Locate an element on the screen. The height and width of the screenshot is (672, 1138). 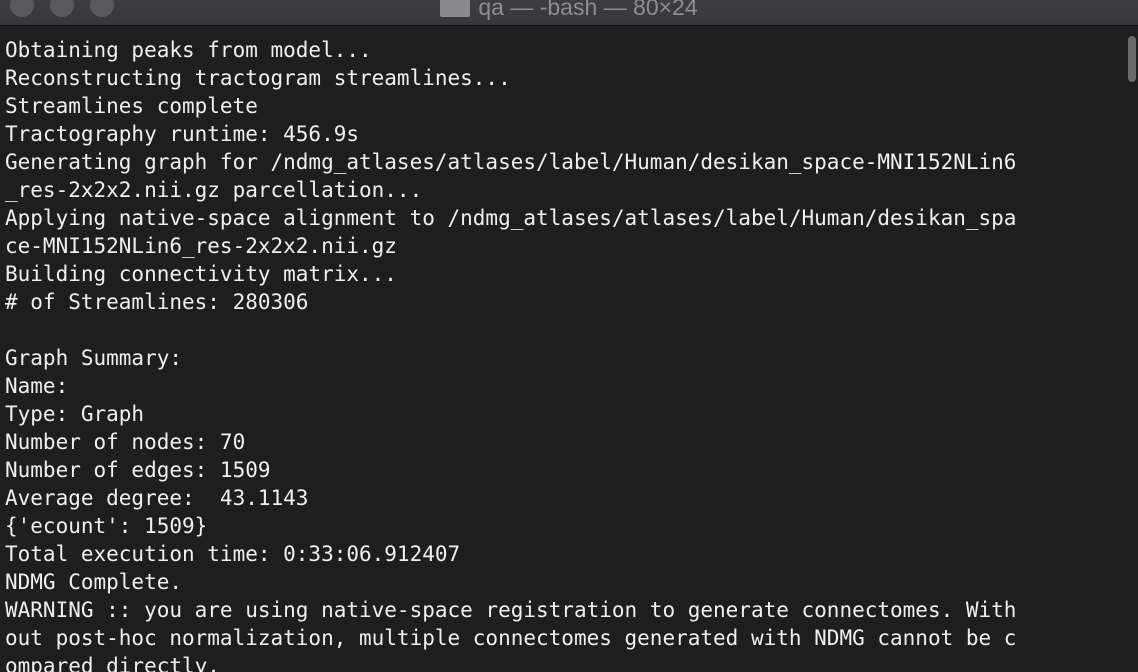
window-title-container: qa — -bash — 80×24 is located at coordinates (569, 10).